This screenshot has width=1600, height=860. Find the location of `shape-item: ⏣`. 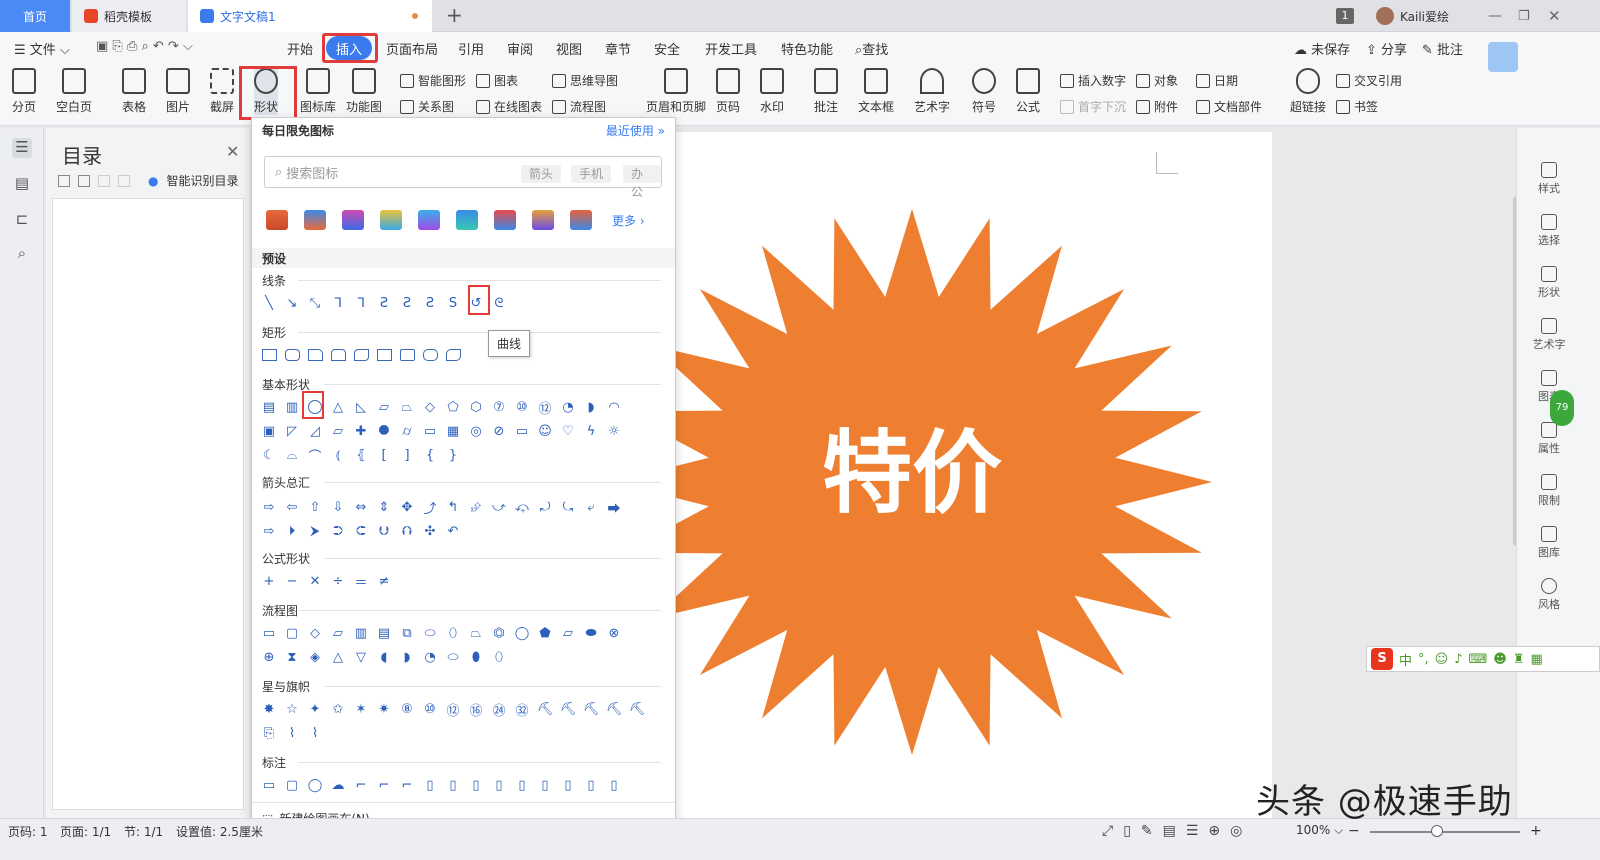

shape-item: ⏣ is located at coordinates (499, 633).